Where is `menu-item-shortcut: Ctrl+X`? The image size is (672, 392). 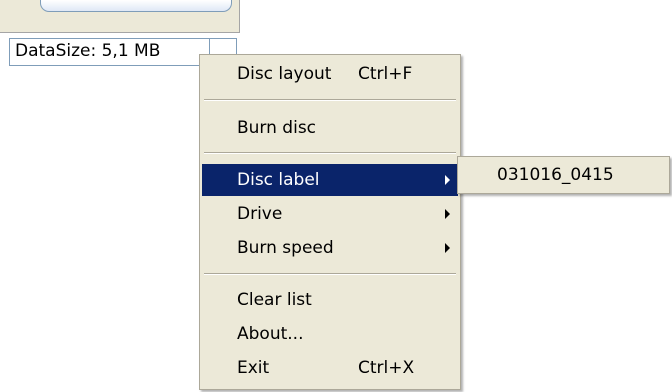
menu-item-shortcut: Ctrl+X is located at coordinates (386, 368).